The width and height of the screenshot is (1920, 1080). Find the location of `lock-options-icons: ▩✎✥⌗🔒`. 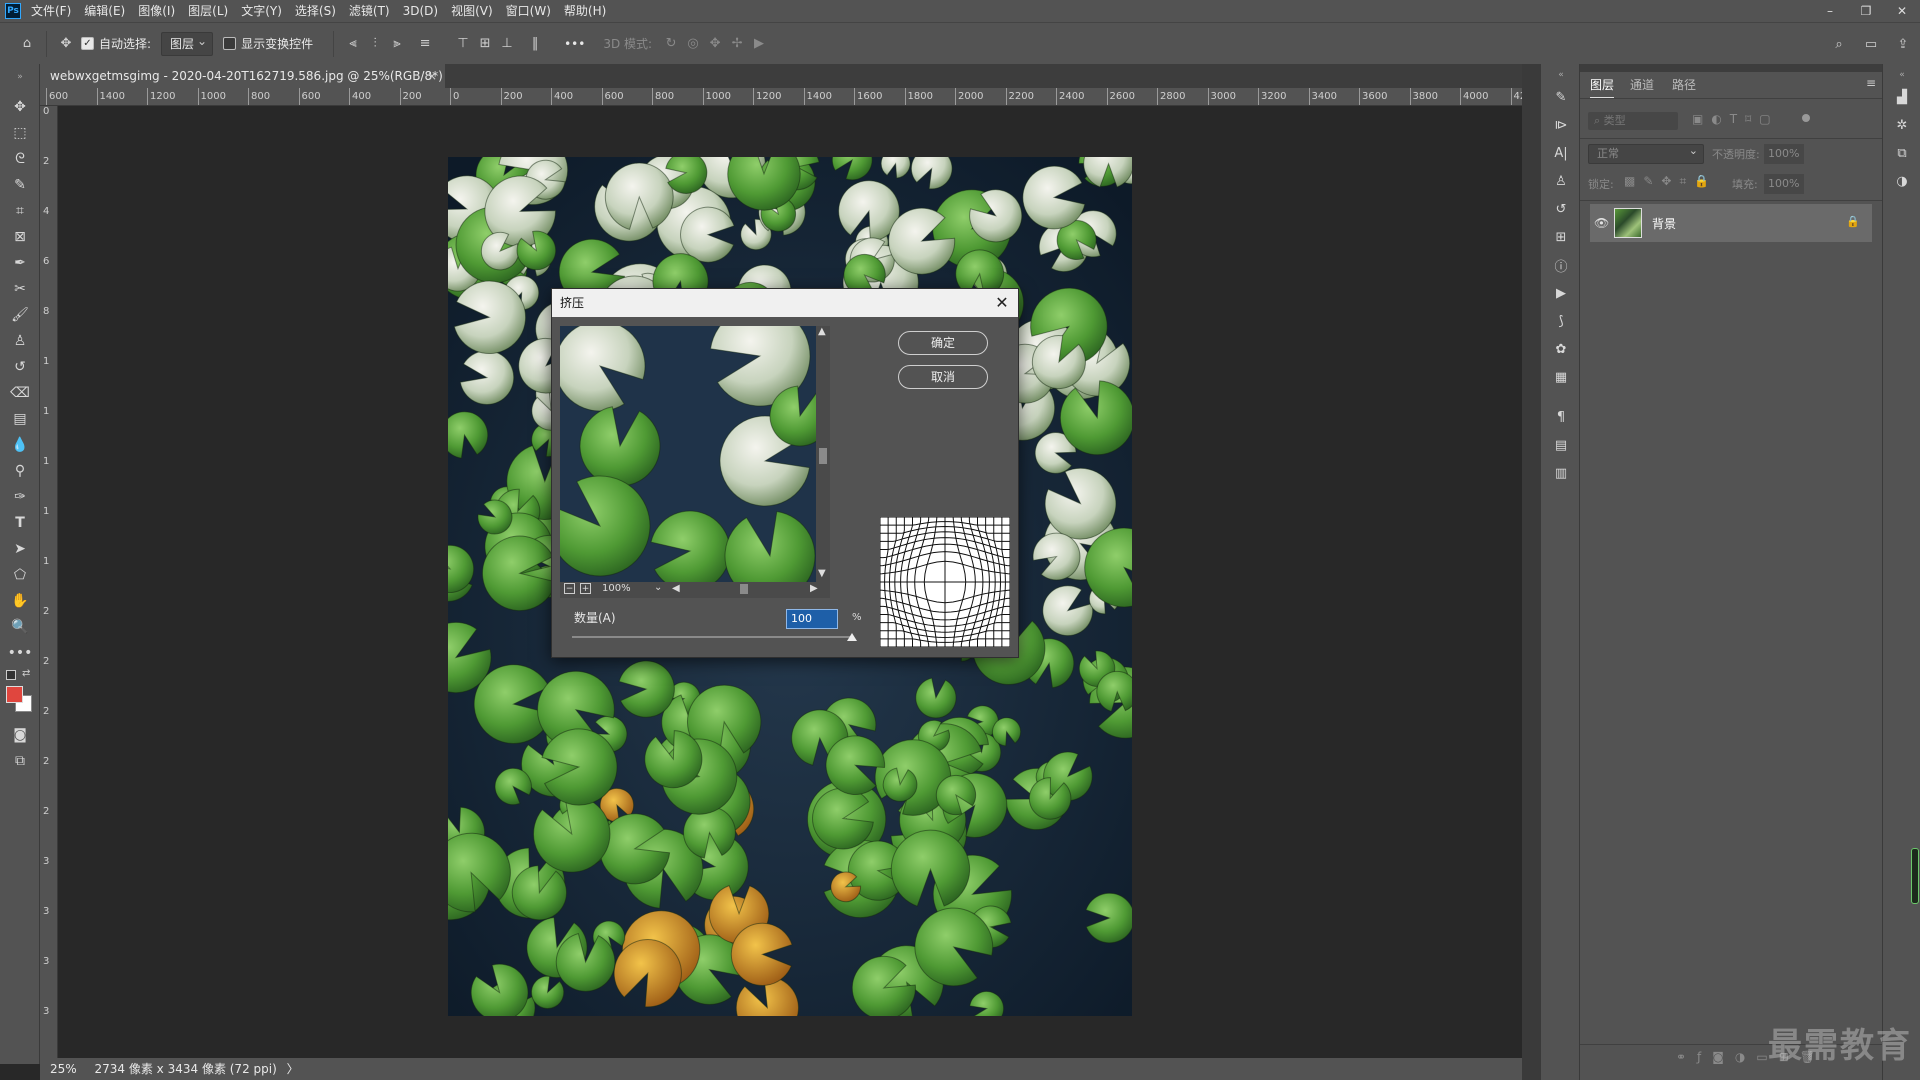

lock-options-icons: ▩✎✥⌗🔒 is located at coordinates (1670, 181).